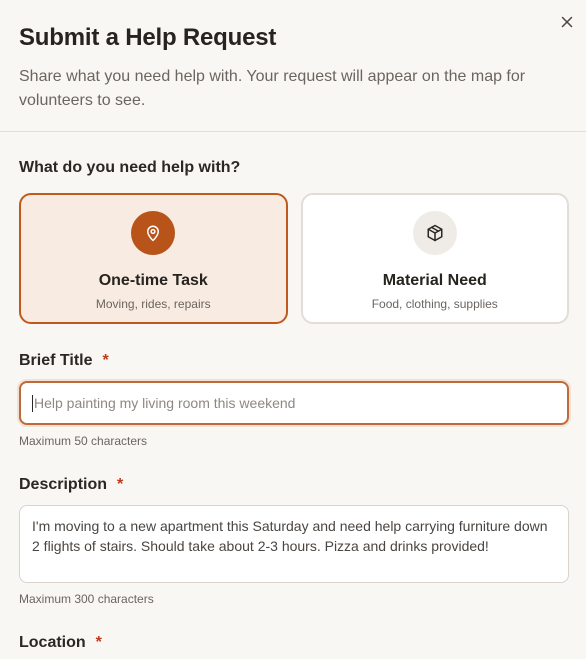  Describe the element at coordinates (56, 360) in the screenshot. I see `brief-title-label-text: Brief Title` at that location.